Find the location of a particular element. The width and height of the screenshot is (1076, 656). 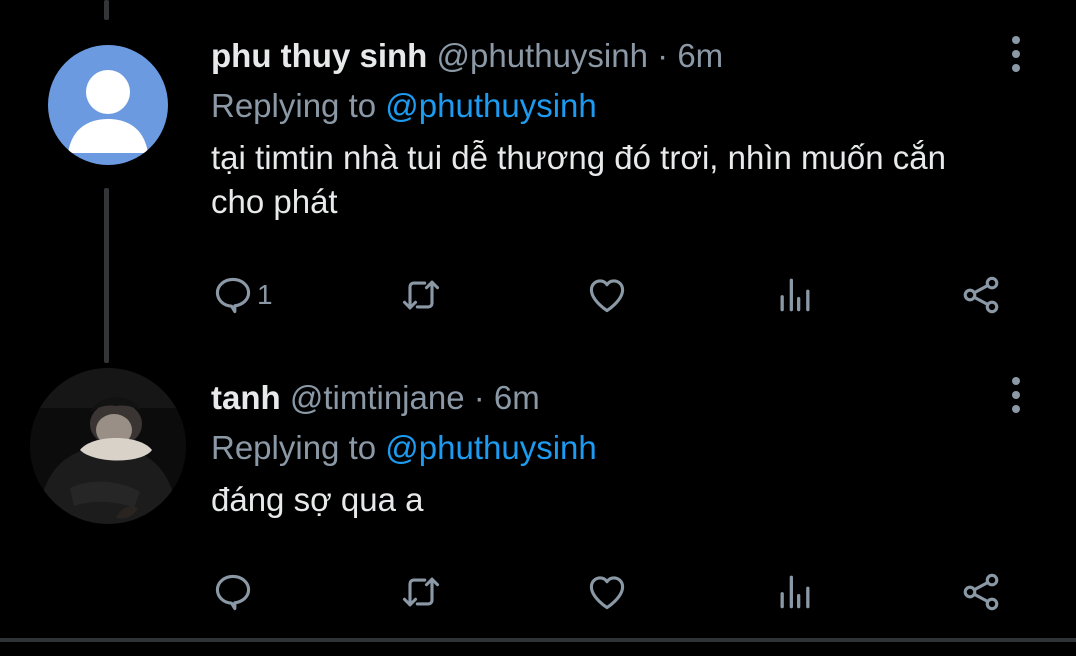

display-name: tanh is located at coordinates (246, 397).